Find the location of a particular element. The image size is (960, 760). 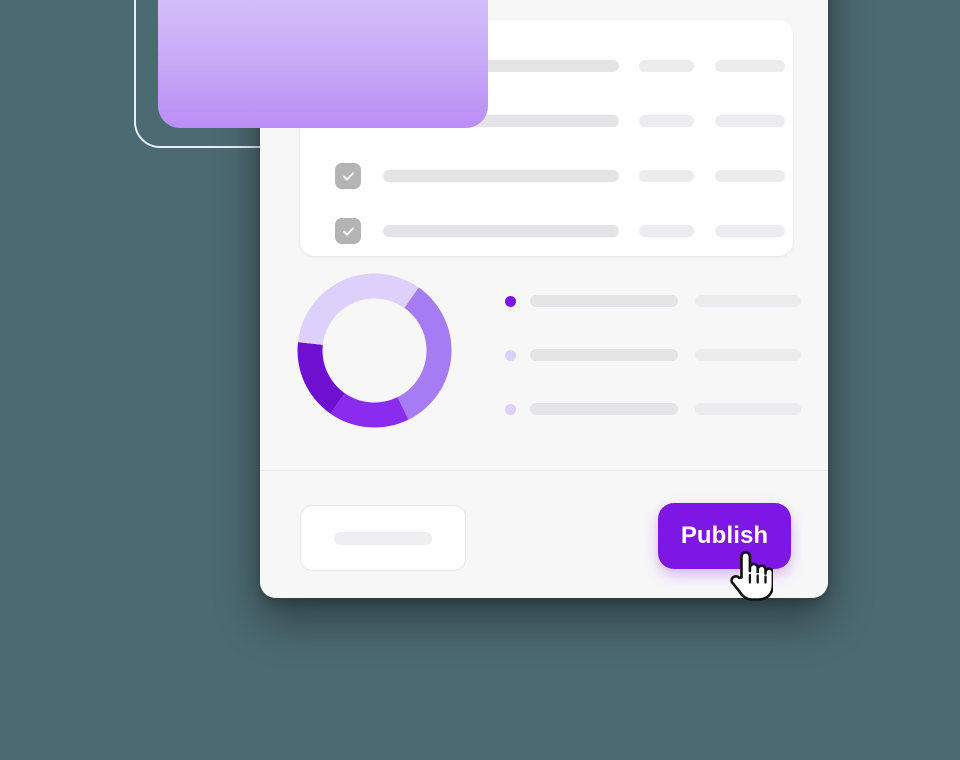

mountain-image-icon is located at coordinates (323, 64).